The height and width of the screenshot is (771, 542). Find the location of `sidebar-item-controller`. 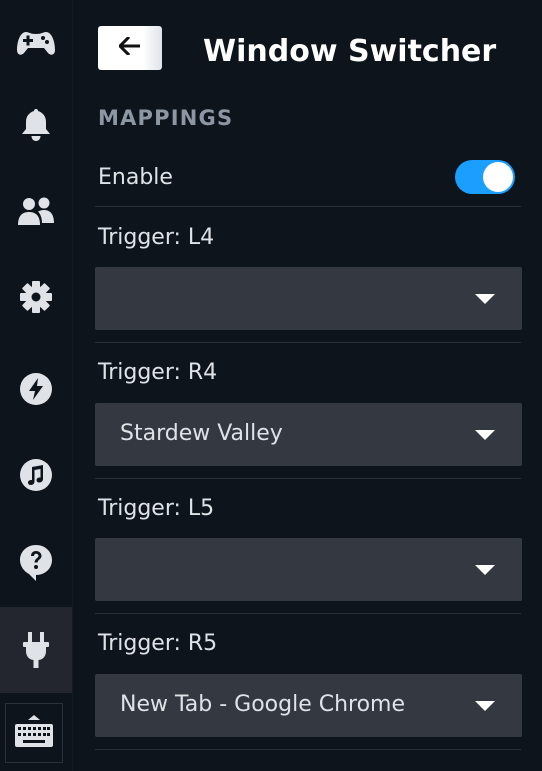

sidebar-item-controller is located at coordinates (36, 43).